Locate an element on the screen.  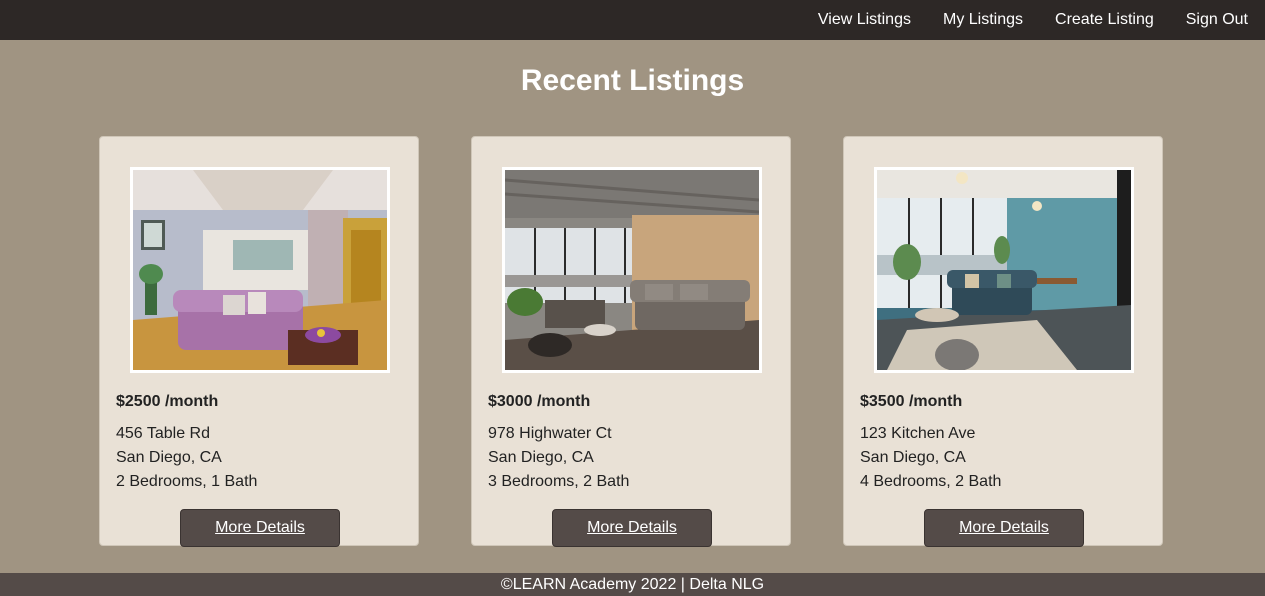
nav-sign-out-link: Sign Out is located at coordinates (1217, 20).